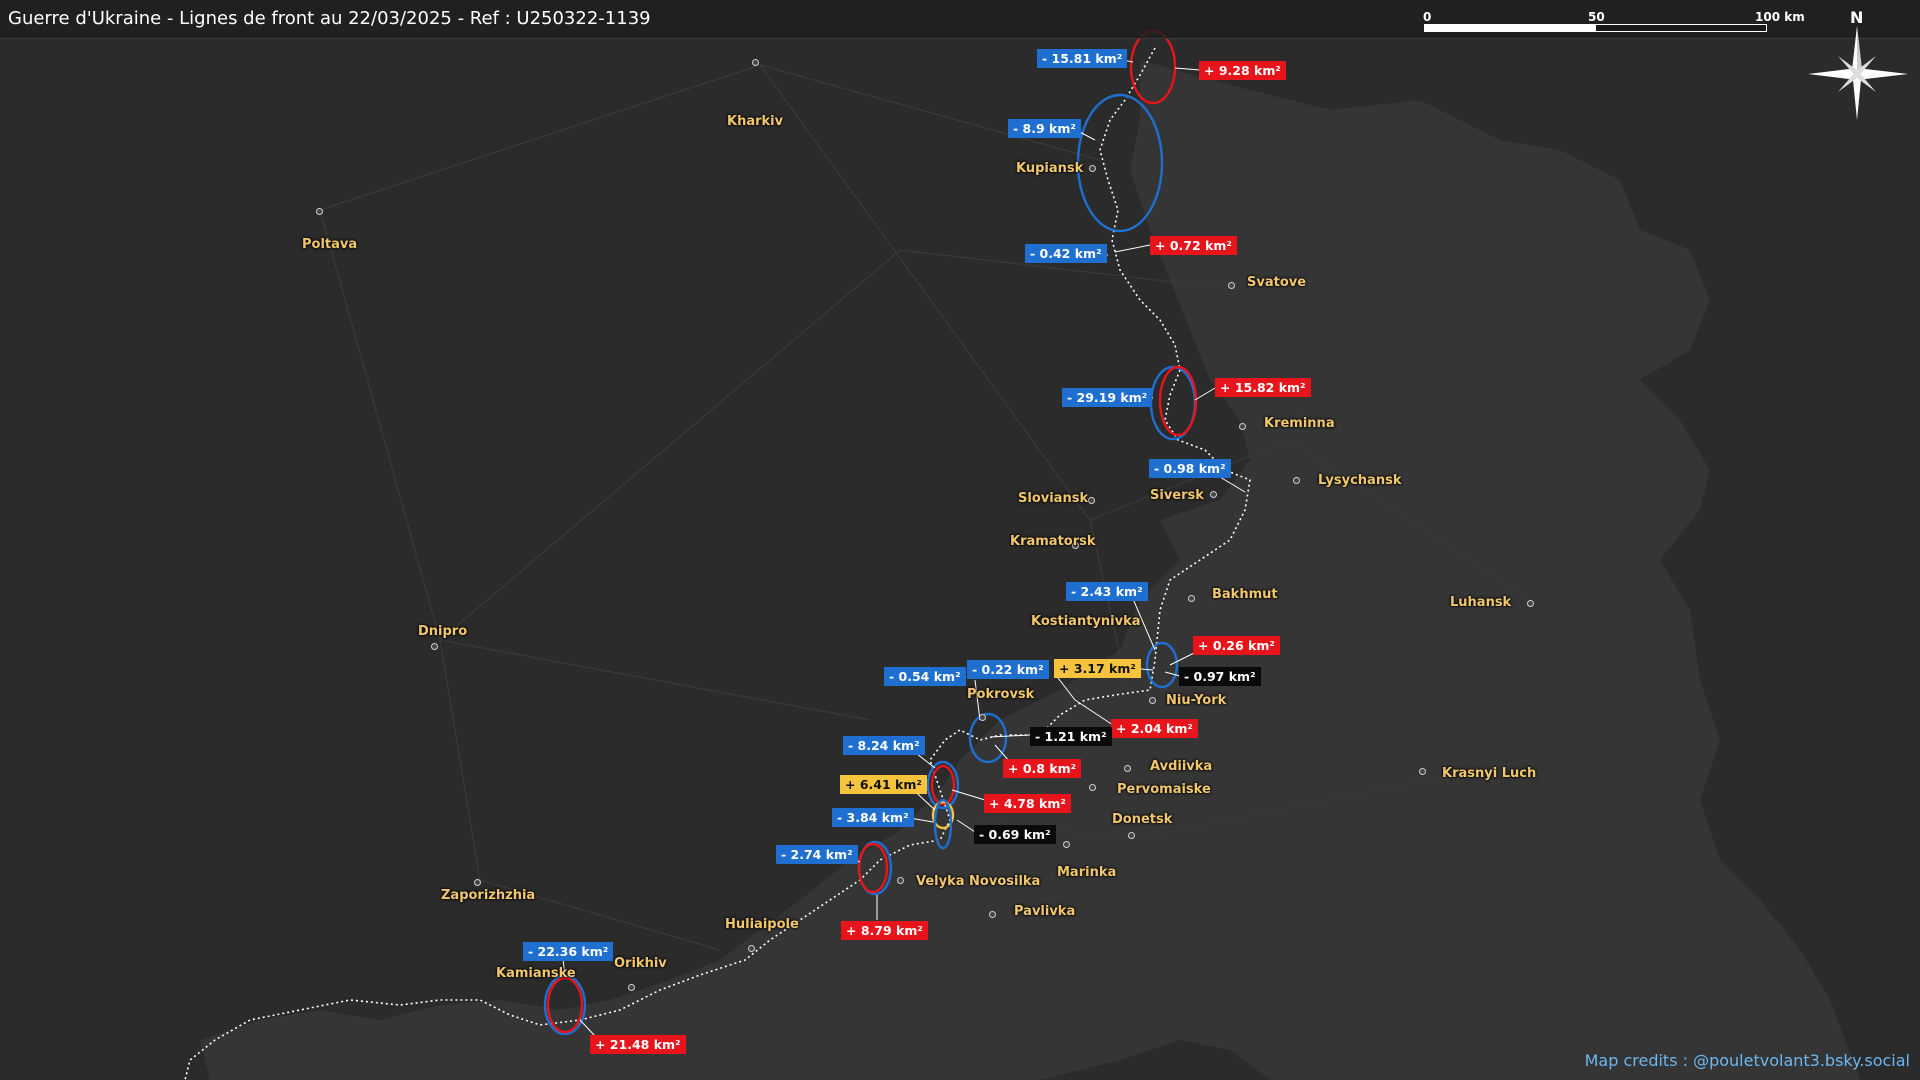  Describe the element at coordinates (1263, 387) in the screenshot. I see `change-label: + 15.82 km²` at that location.